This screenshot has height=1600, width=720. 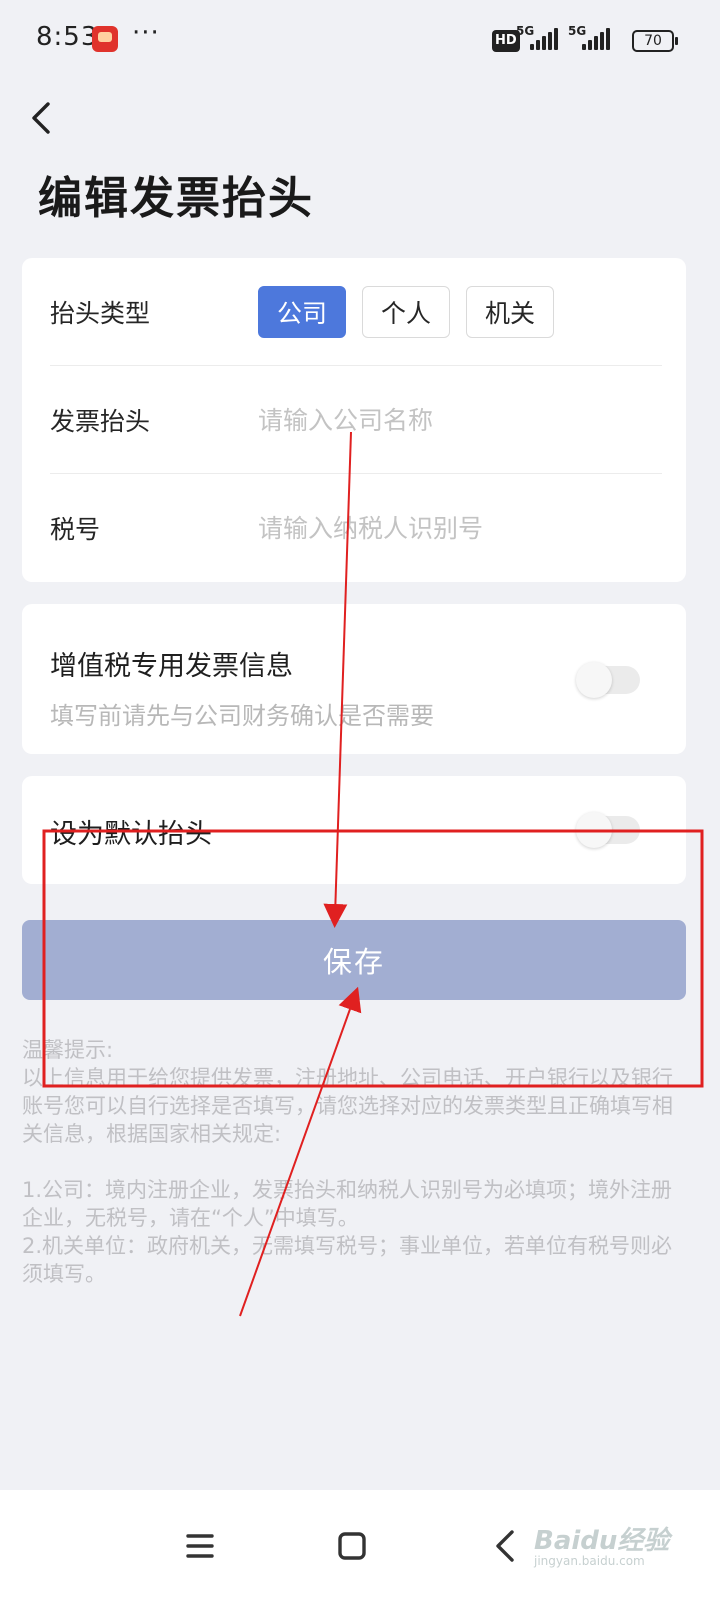 I want to click on baidu-jingyan-watermark: Baidu经验 jingyan.baidu.com, so click(x=609, y=1543).